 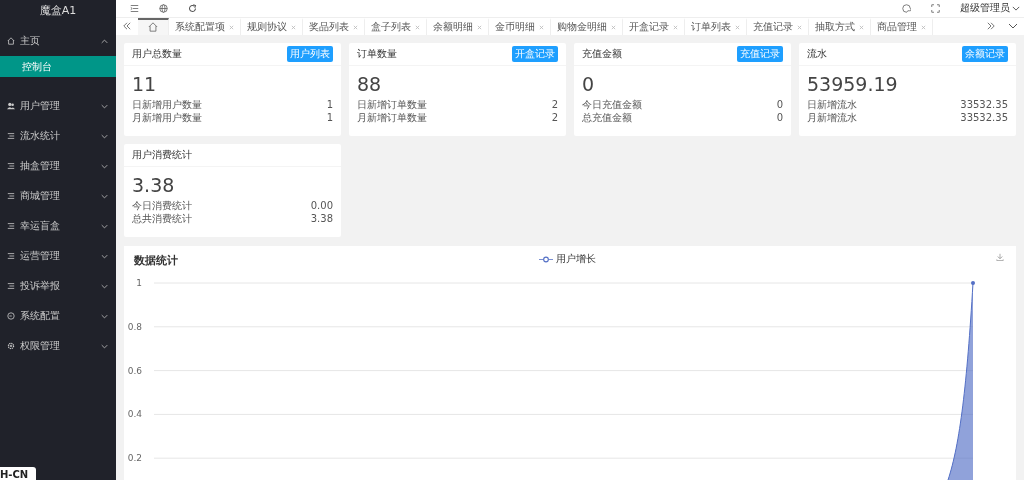 What do you see at coordinates (1000, 257) in the screenshot?
I see `download-icon` at bounding box center [1000, 257].